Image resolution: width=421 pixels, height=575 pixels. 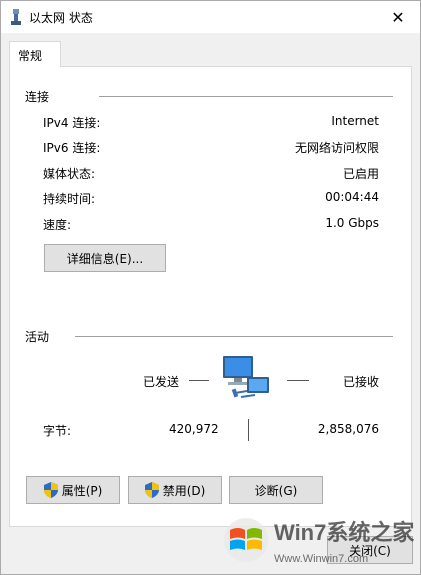 What do you see at coordinates (57, 431) in the screenshot?
I see `bytes-label: 字节:` at bounding box center [57, 431].